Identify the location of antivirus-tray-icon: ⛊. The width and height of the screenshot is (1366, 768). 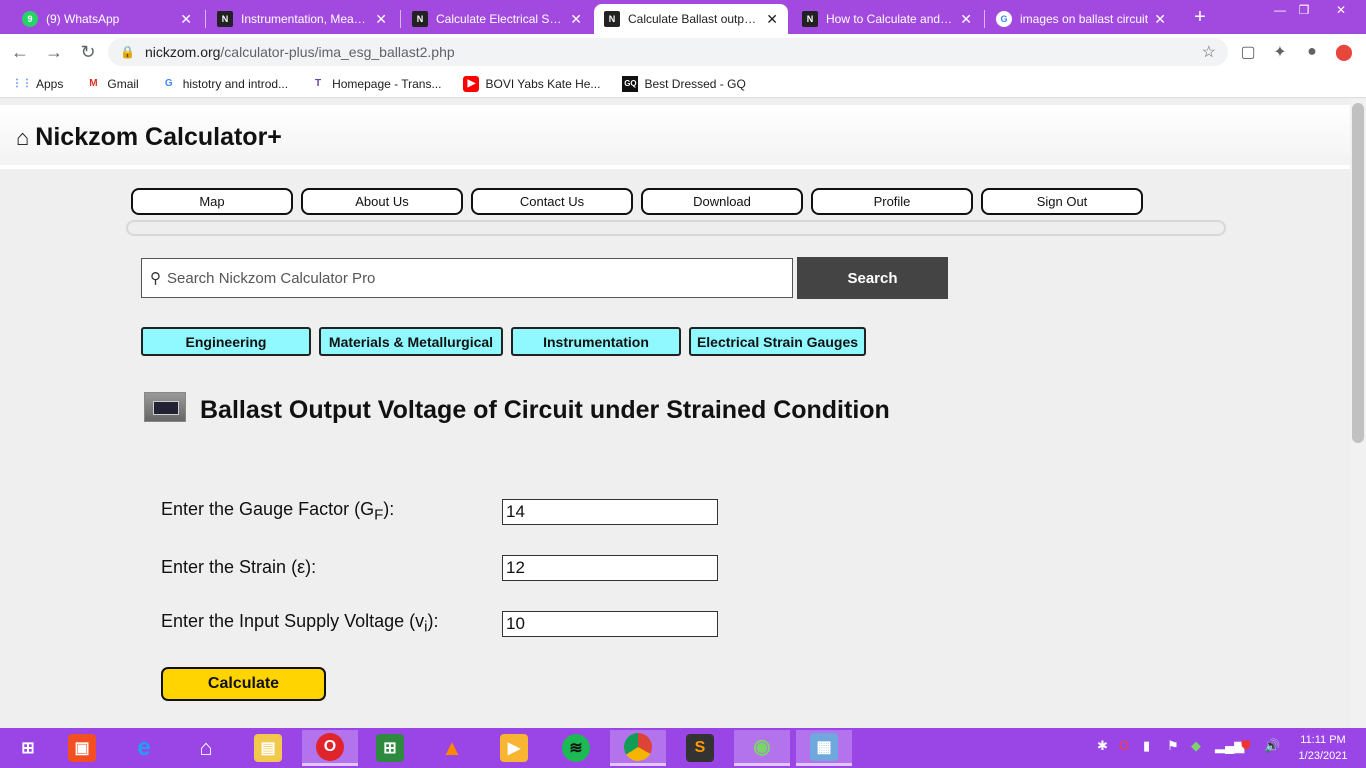
(1246, 746).